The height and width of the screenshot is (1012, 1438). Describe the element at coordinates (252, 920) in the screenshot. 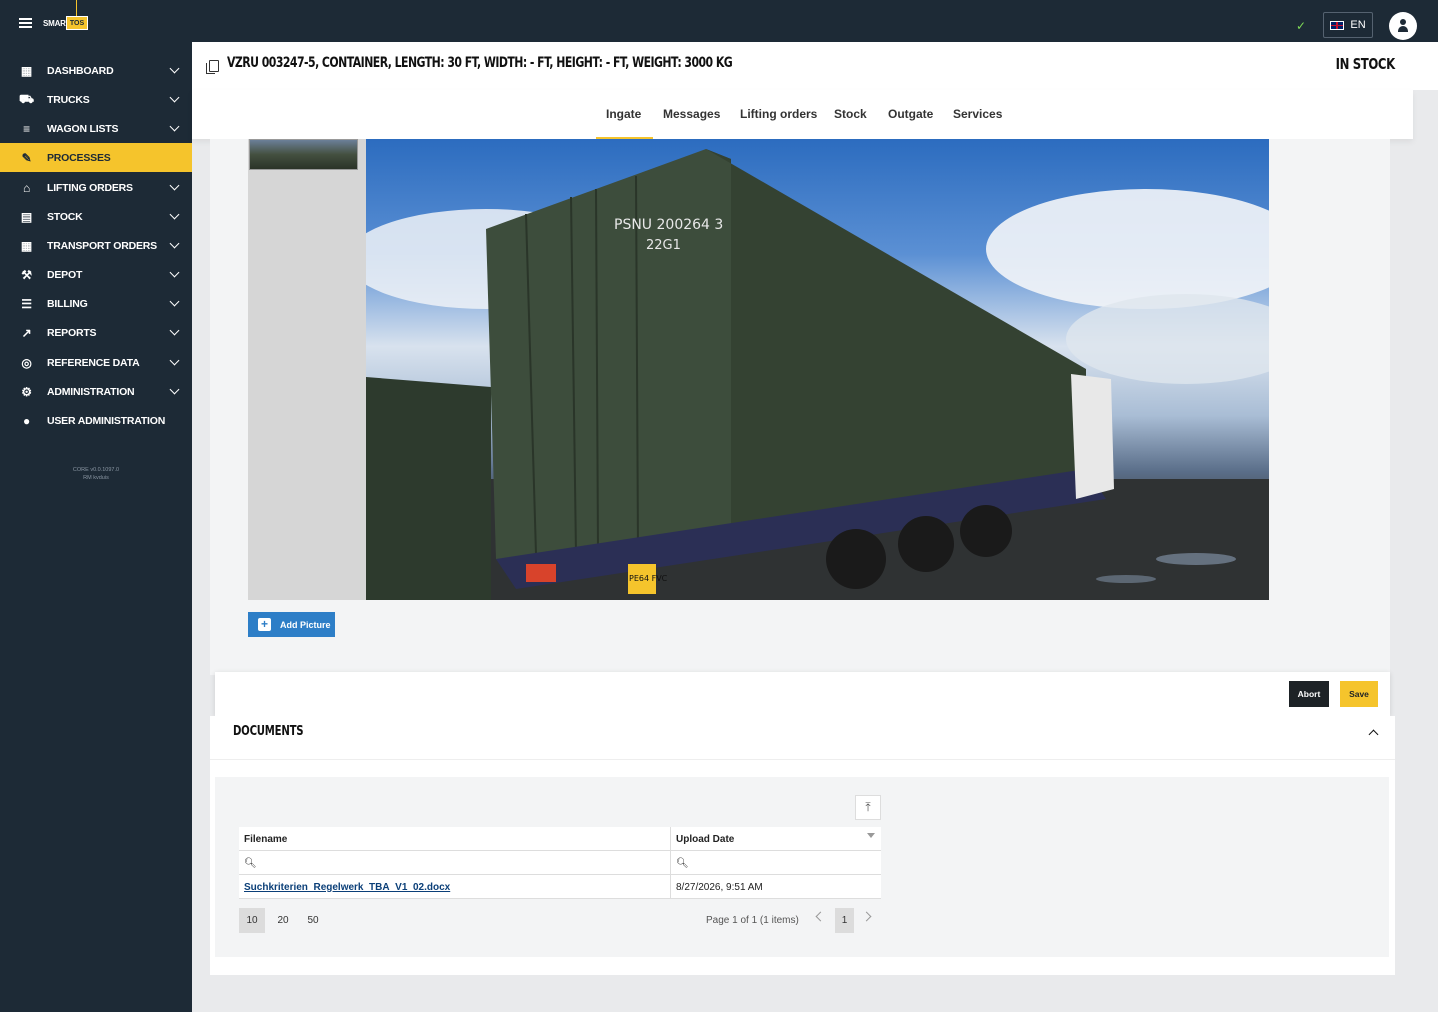

I see `page-size-10: 10` at that location.